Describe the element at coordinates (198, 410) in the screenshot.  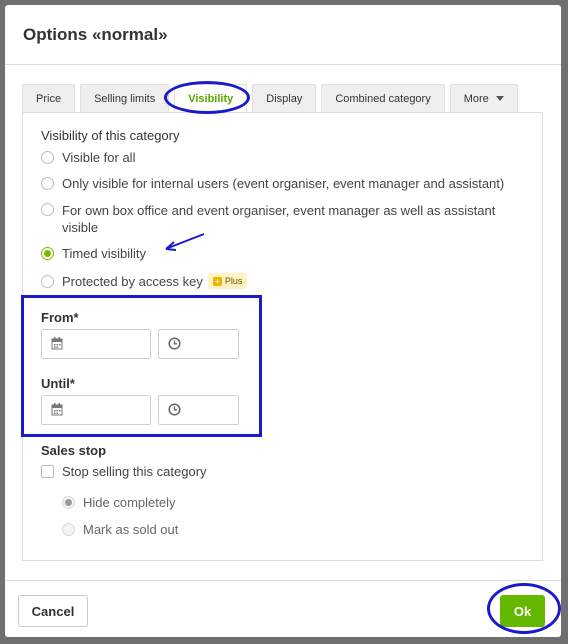
I see `until-time-input` at that location.